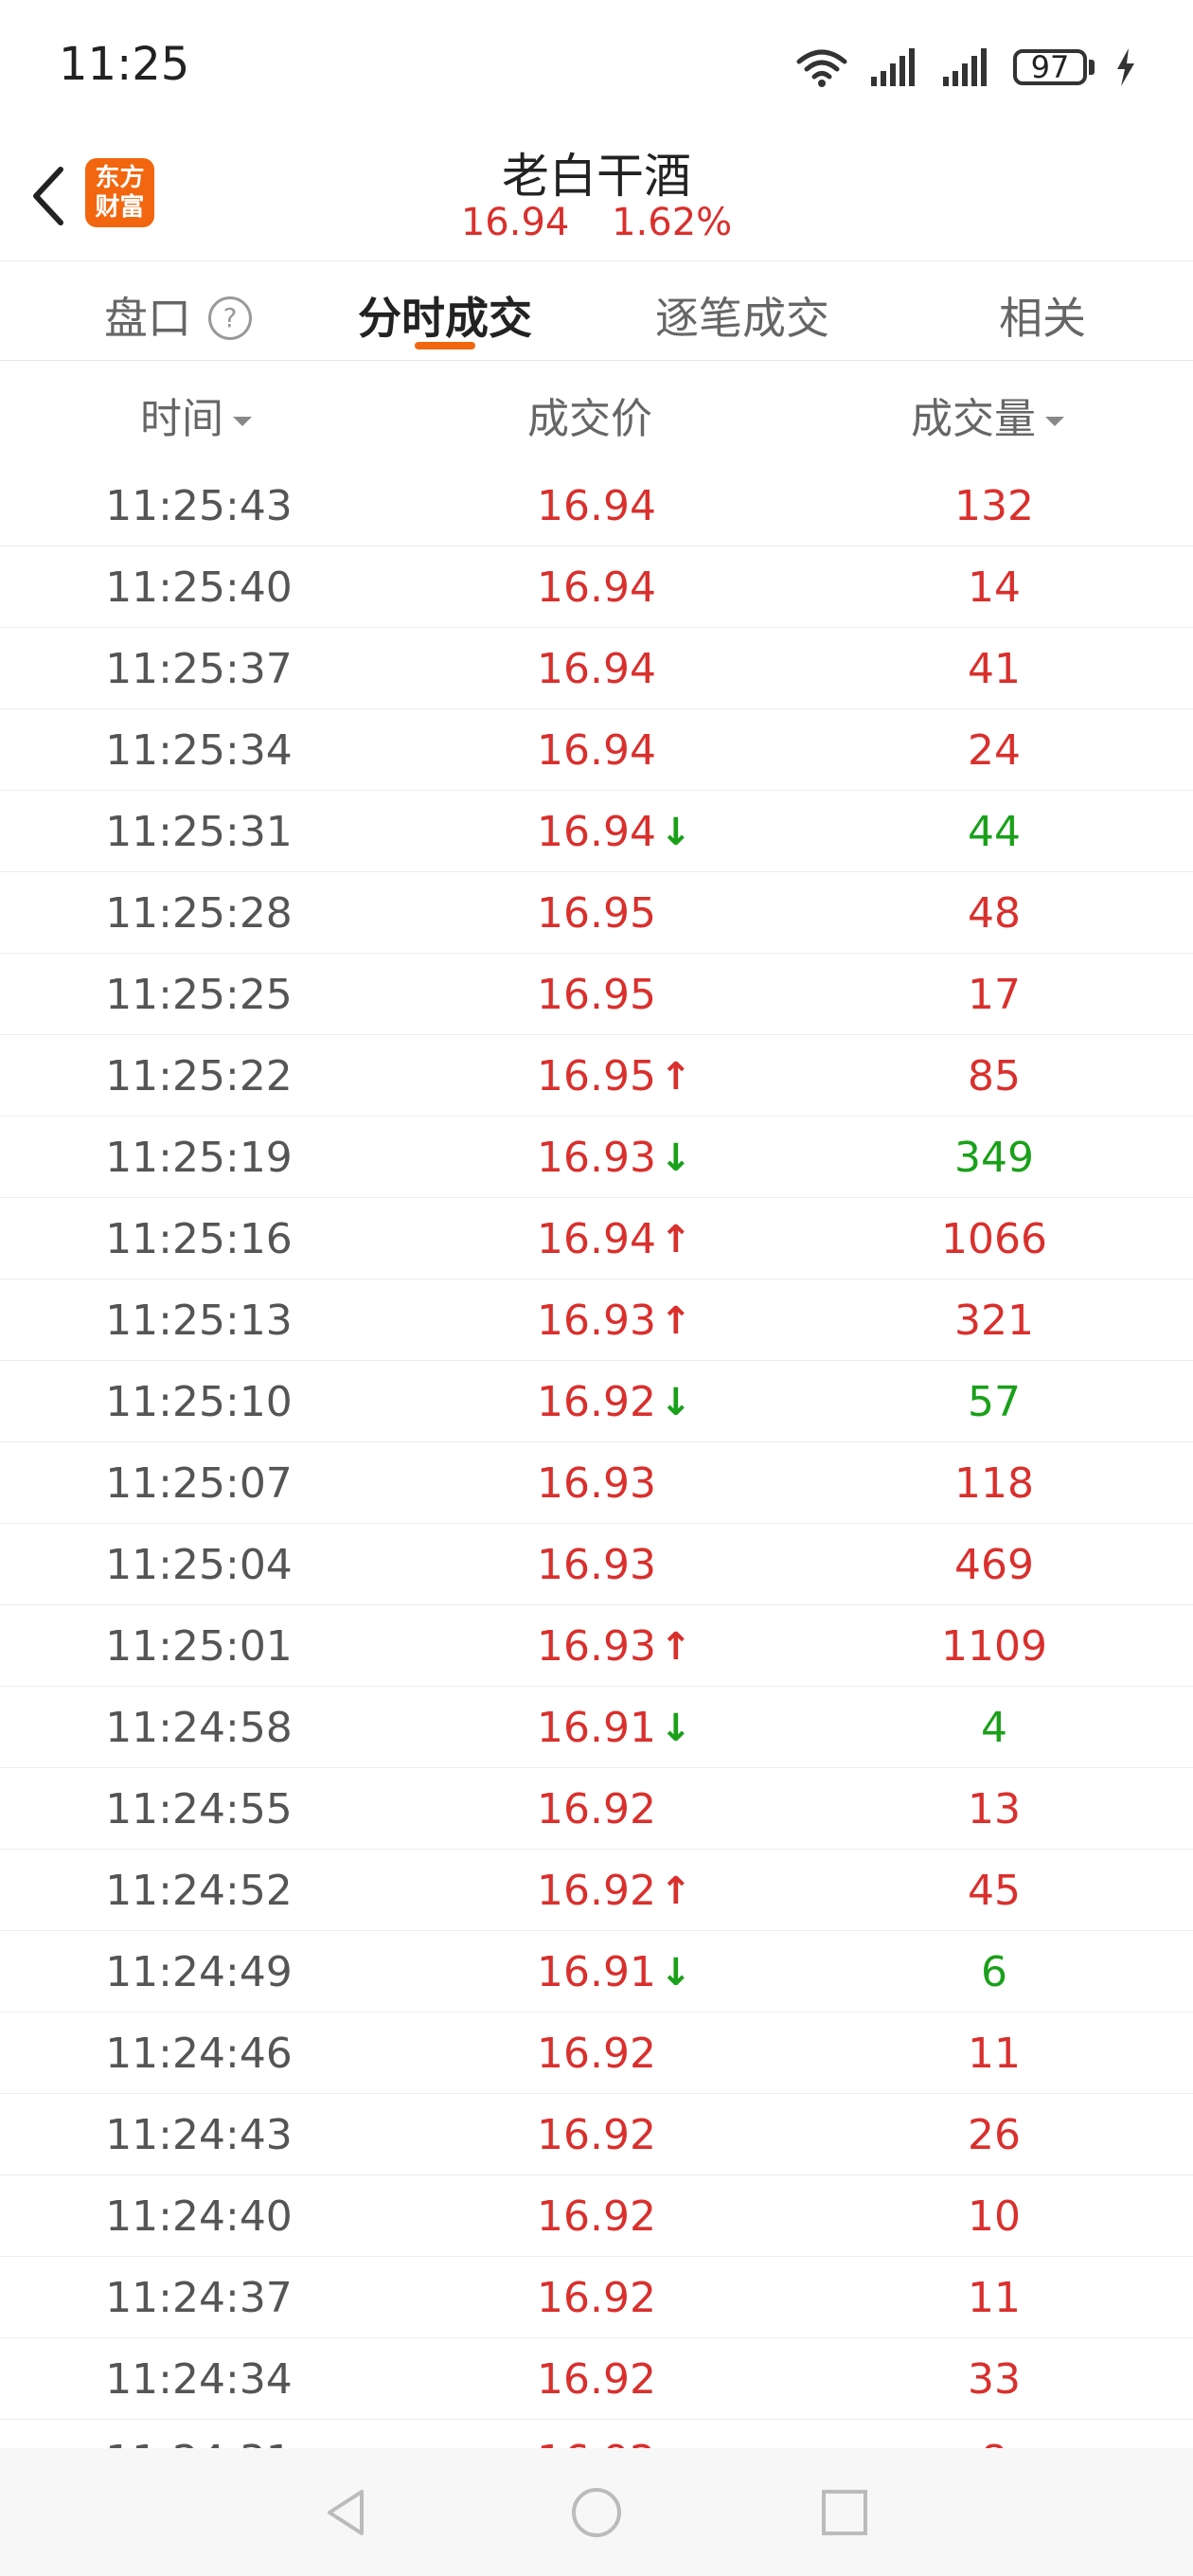 This screenshot has height=2576, width=1193. I want to click on trade-volume: 469, so click(994, 1565).